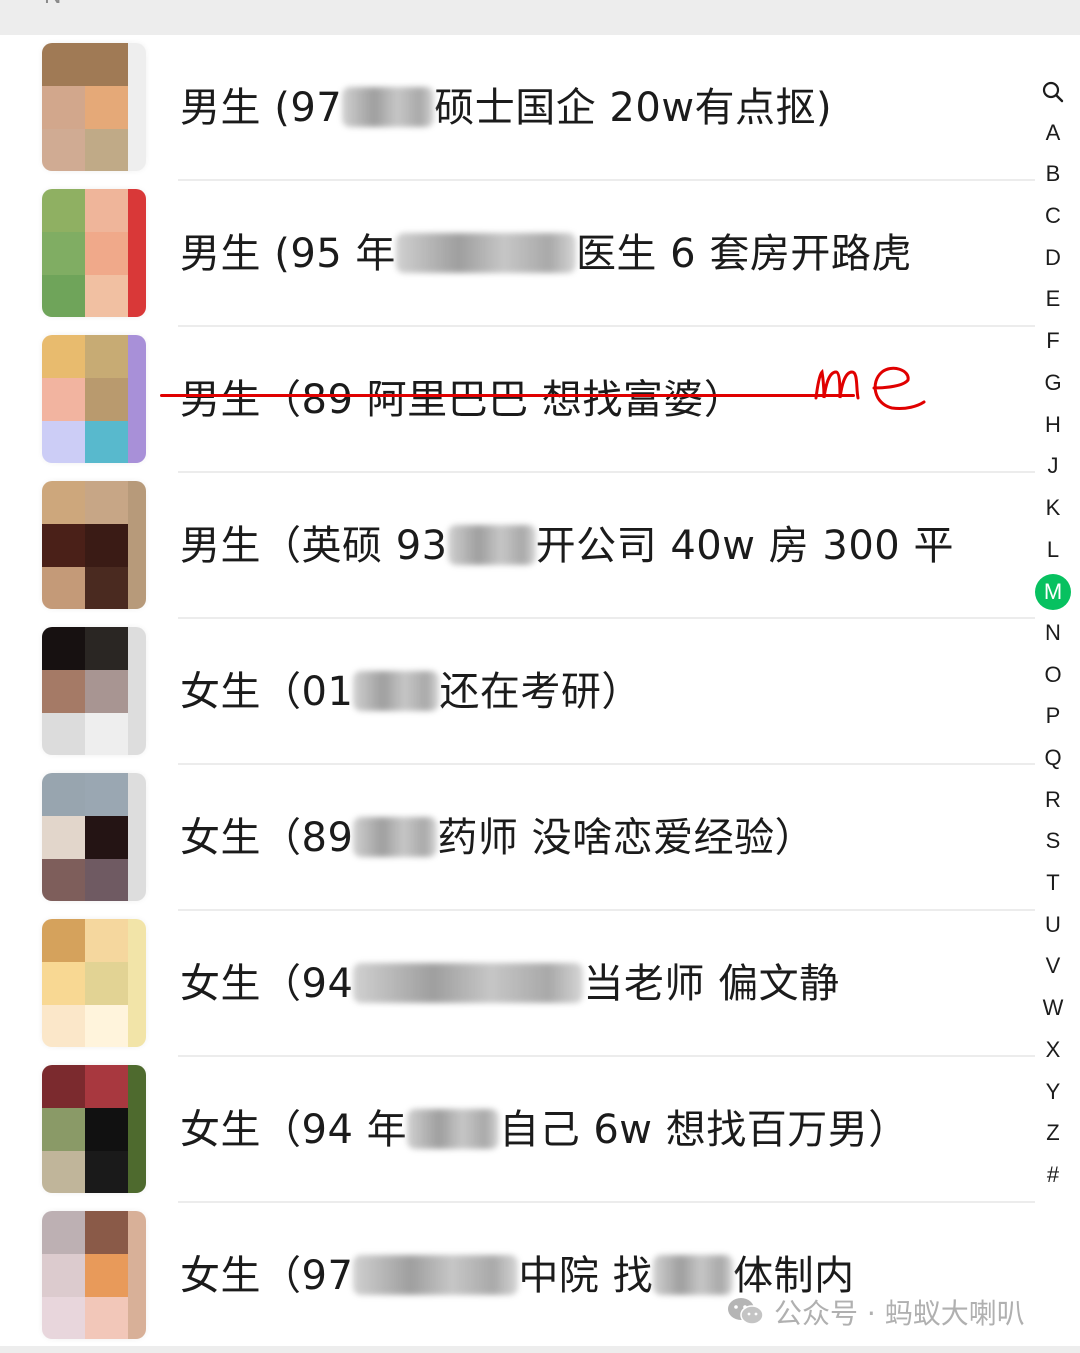 The width and height of the screenshot is (1080, 1353). I want to click on contact-name-suffix: 开公司 40w 房 300 平, so click(744, 546).